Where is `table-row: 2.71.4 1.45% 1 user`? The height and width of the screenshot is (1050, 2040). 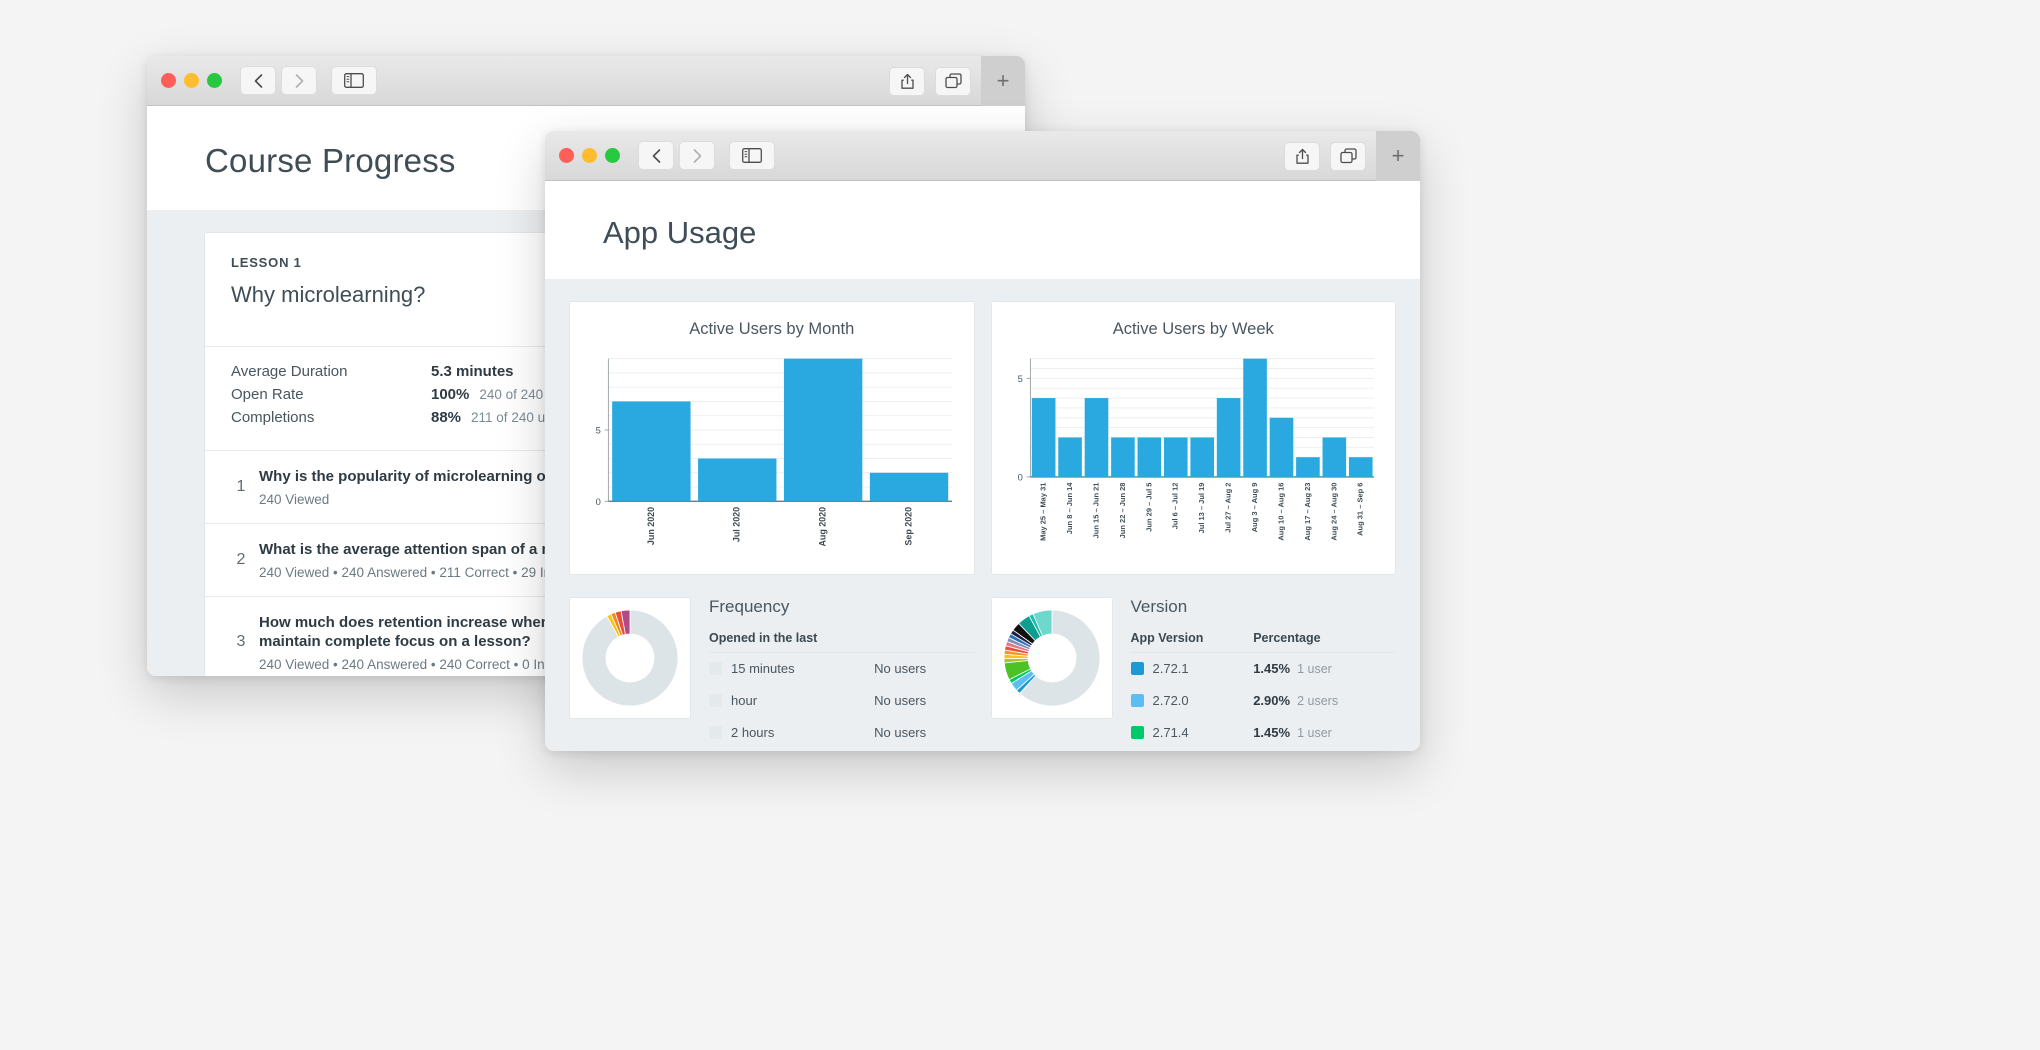
table-row: 2.71.4 1.45% 1 user is located at coordinates (1263, 732).